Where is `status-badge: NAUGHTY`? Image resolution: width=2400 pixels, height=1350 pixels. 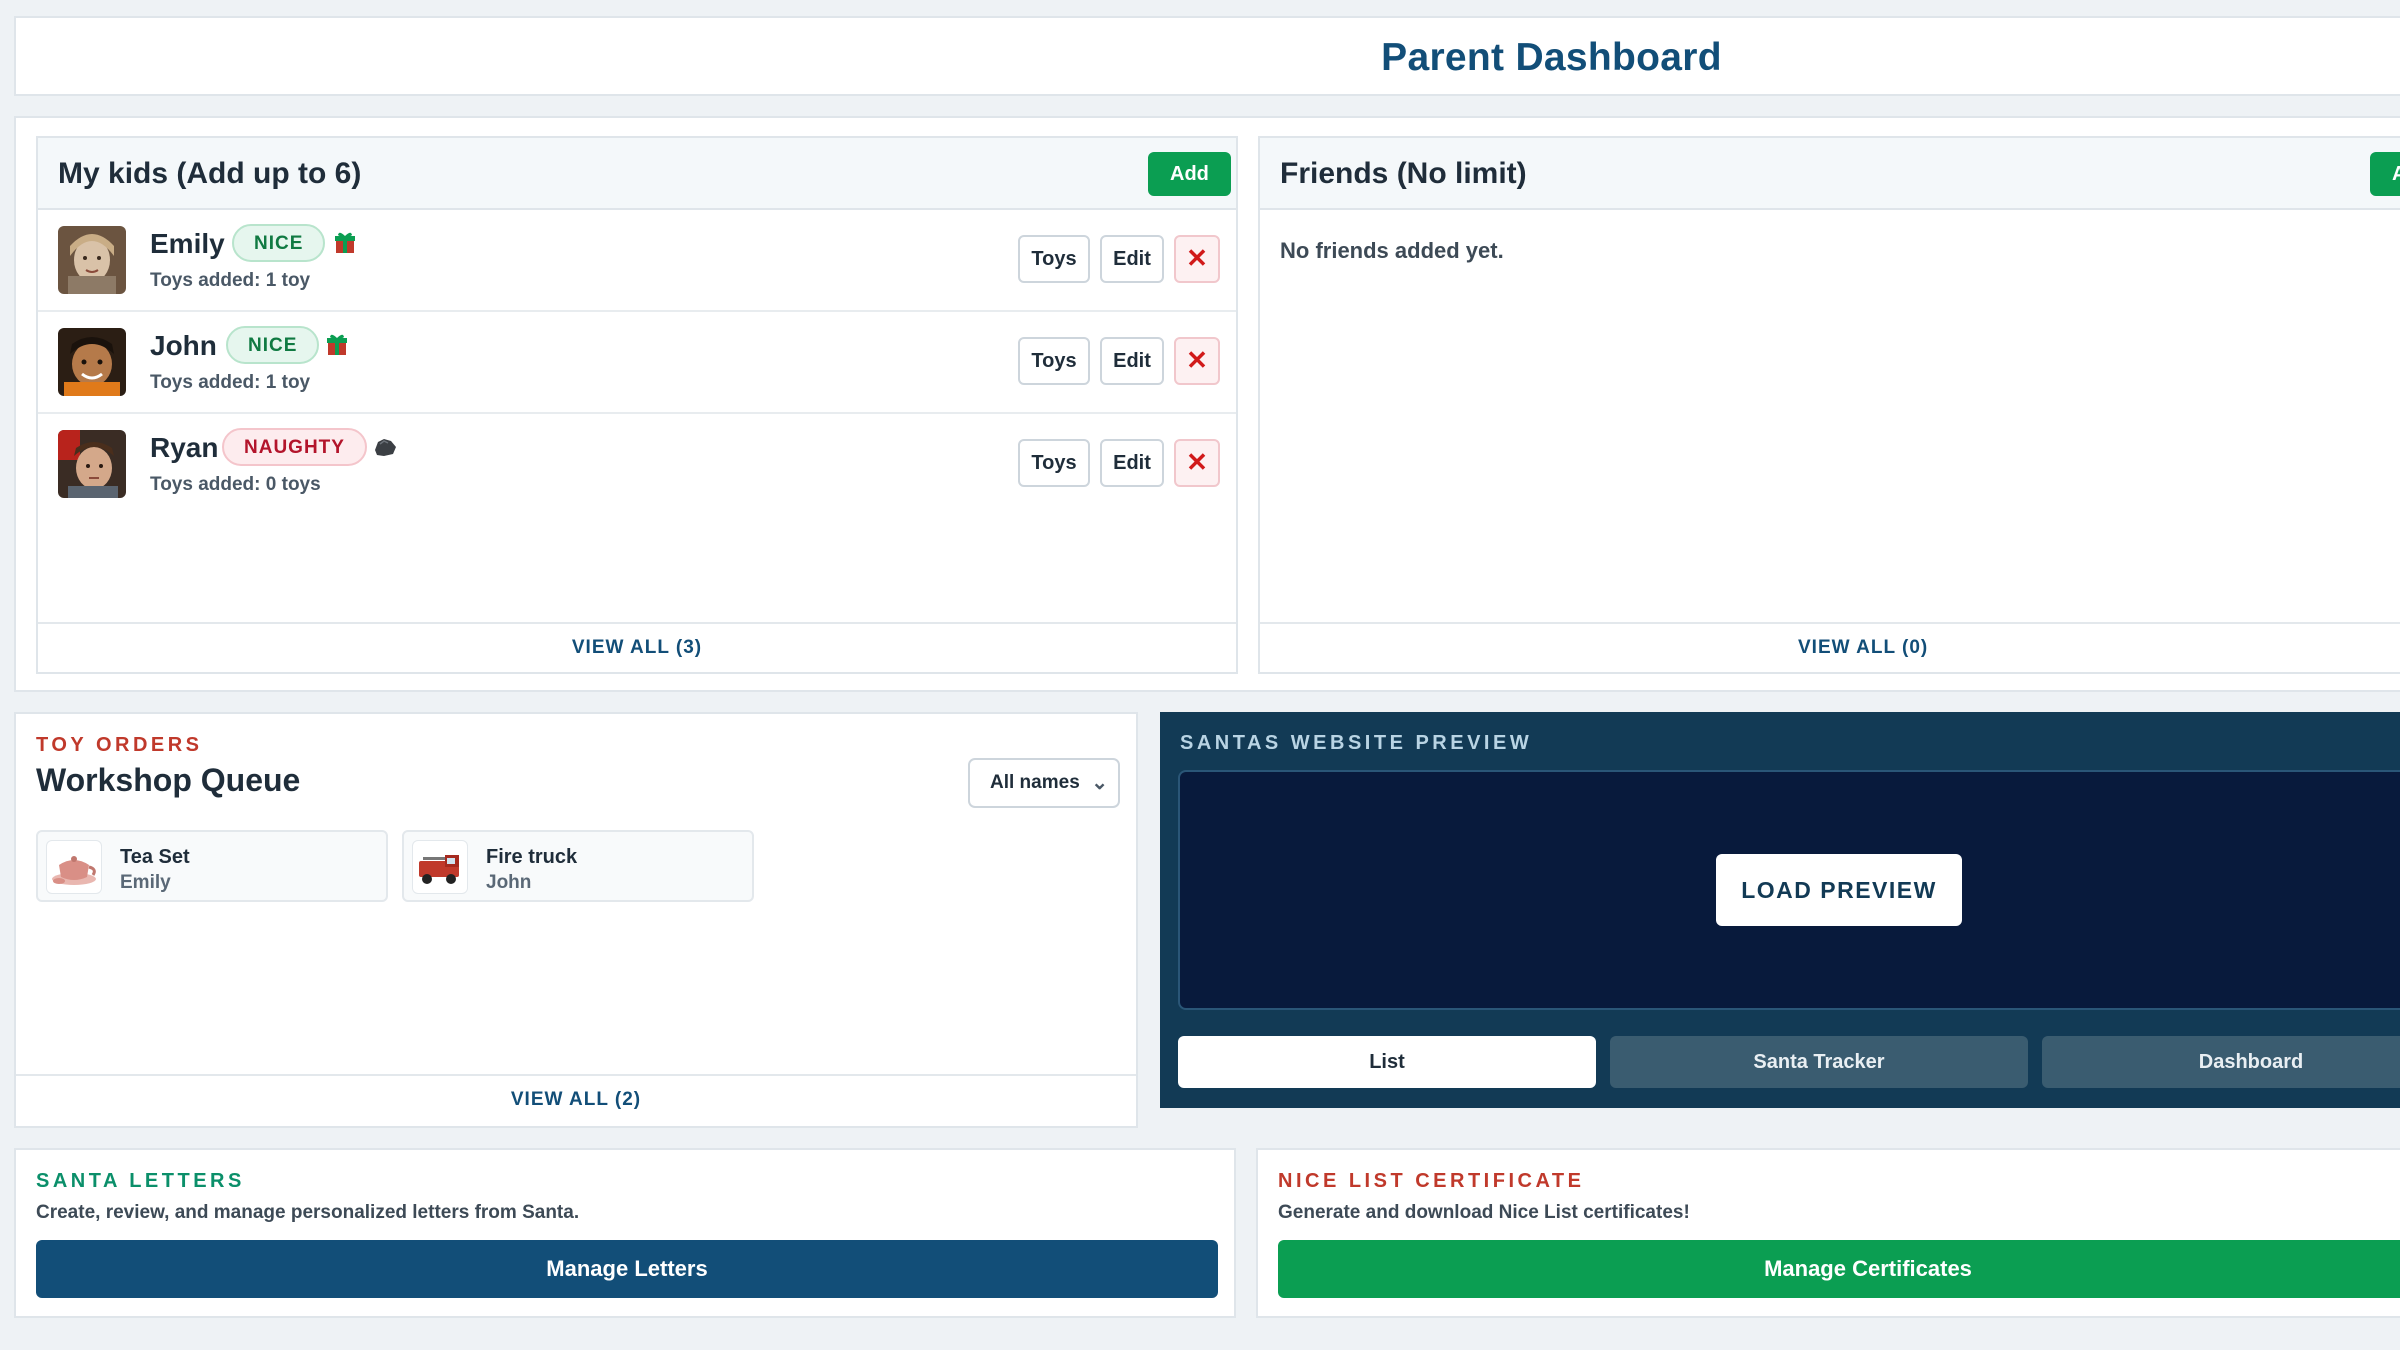
status-badge: NAUGHTY is located at coordinates (294, 447).